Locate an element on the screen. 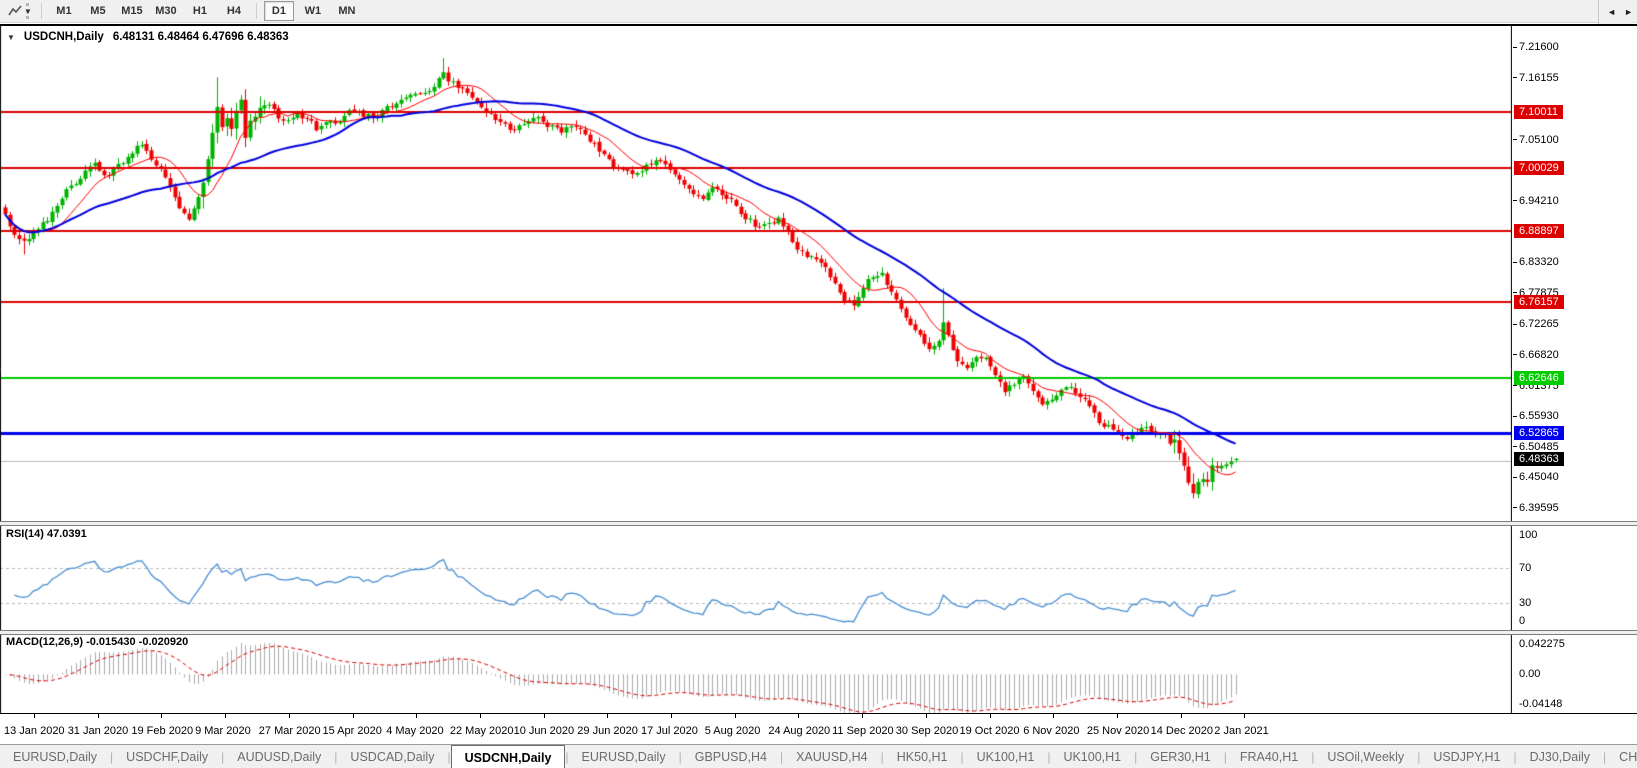 Image resolution: width=1637 pixels, height=768 pixels. price-axis-label: 6.66820 is located at coordinates (1539, 354).